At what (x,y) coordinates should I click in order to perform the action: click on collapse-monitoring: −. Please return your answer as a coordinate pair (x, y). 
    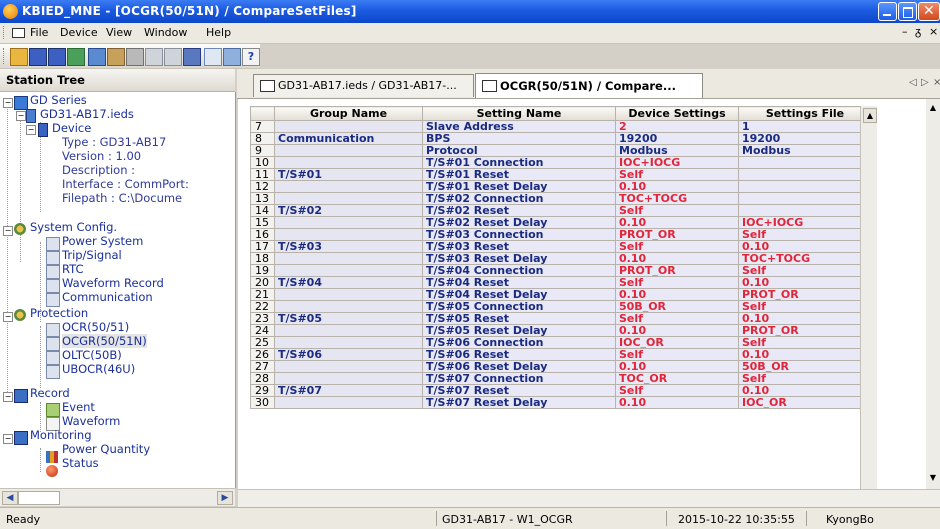
    Looking at the image, I should click on (8, 439).